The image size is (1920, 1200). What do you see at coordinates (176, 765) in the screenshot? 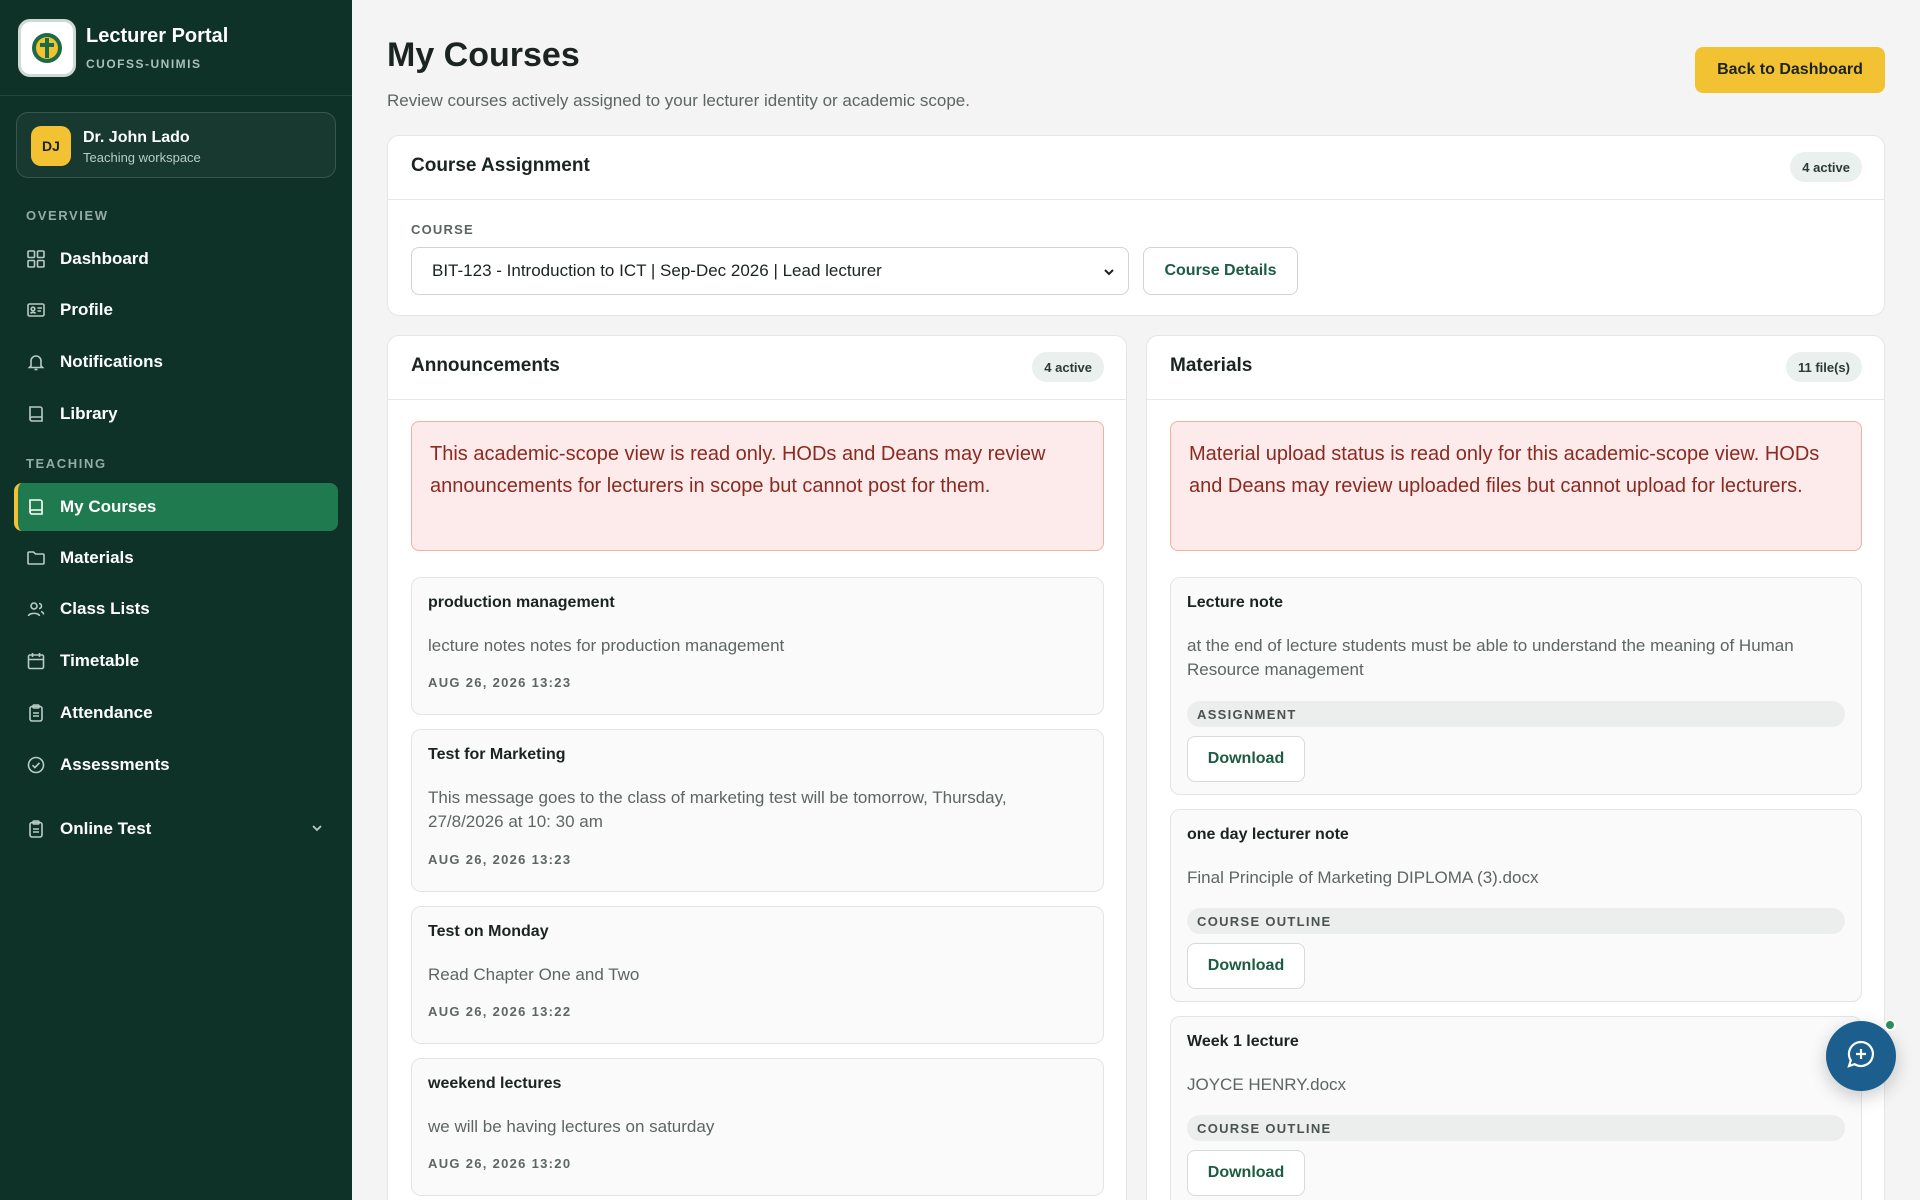
I see `sidebar-item-assessments: Assessments` at bounding box center [176, 765].